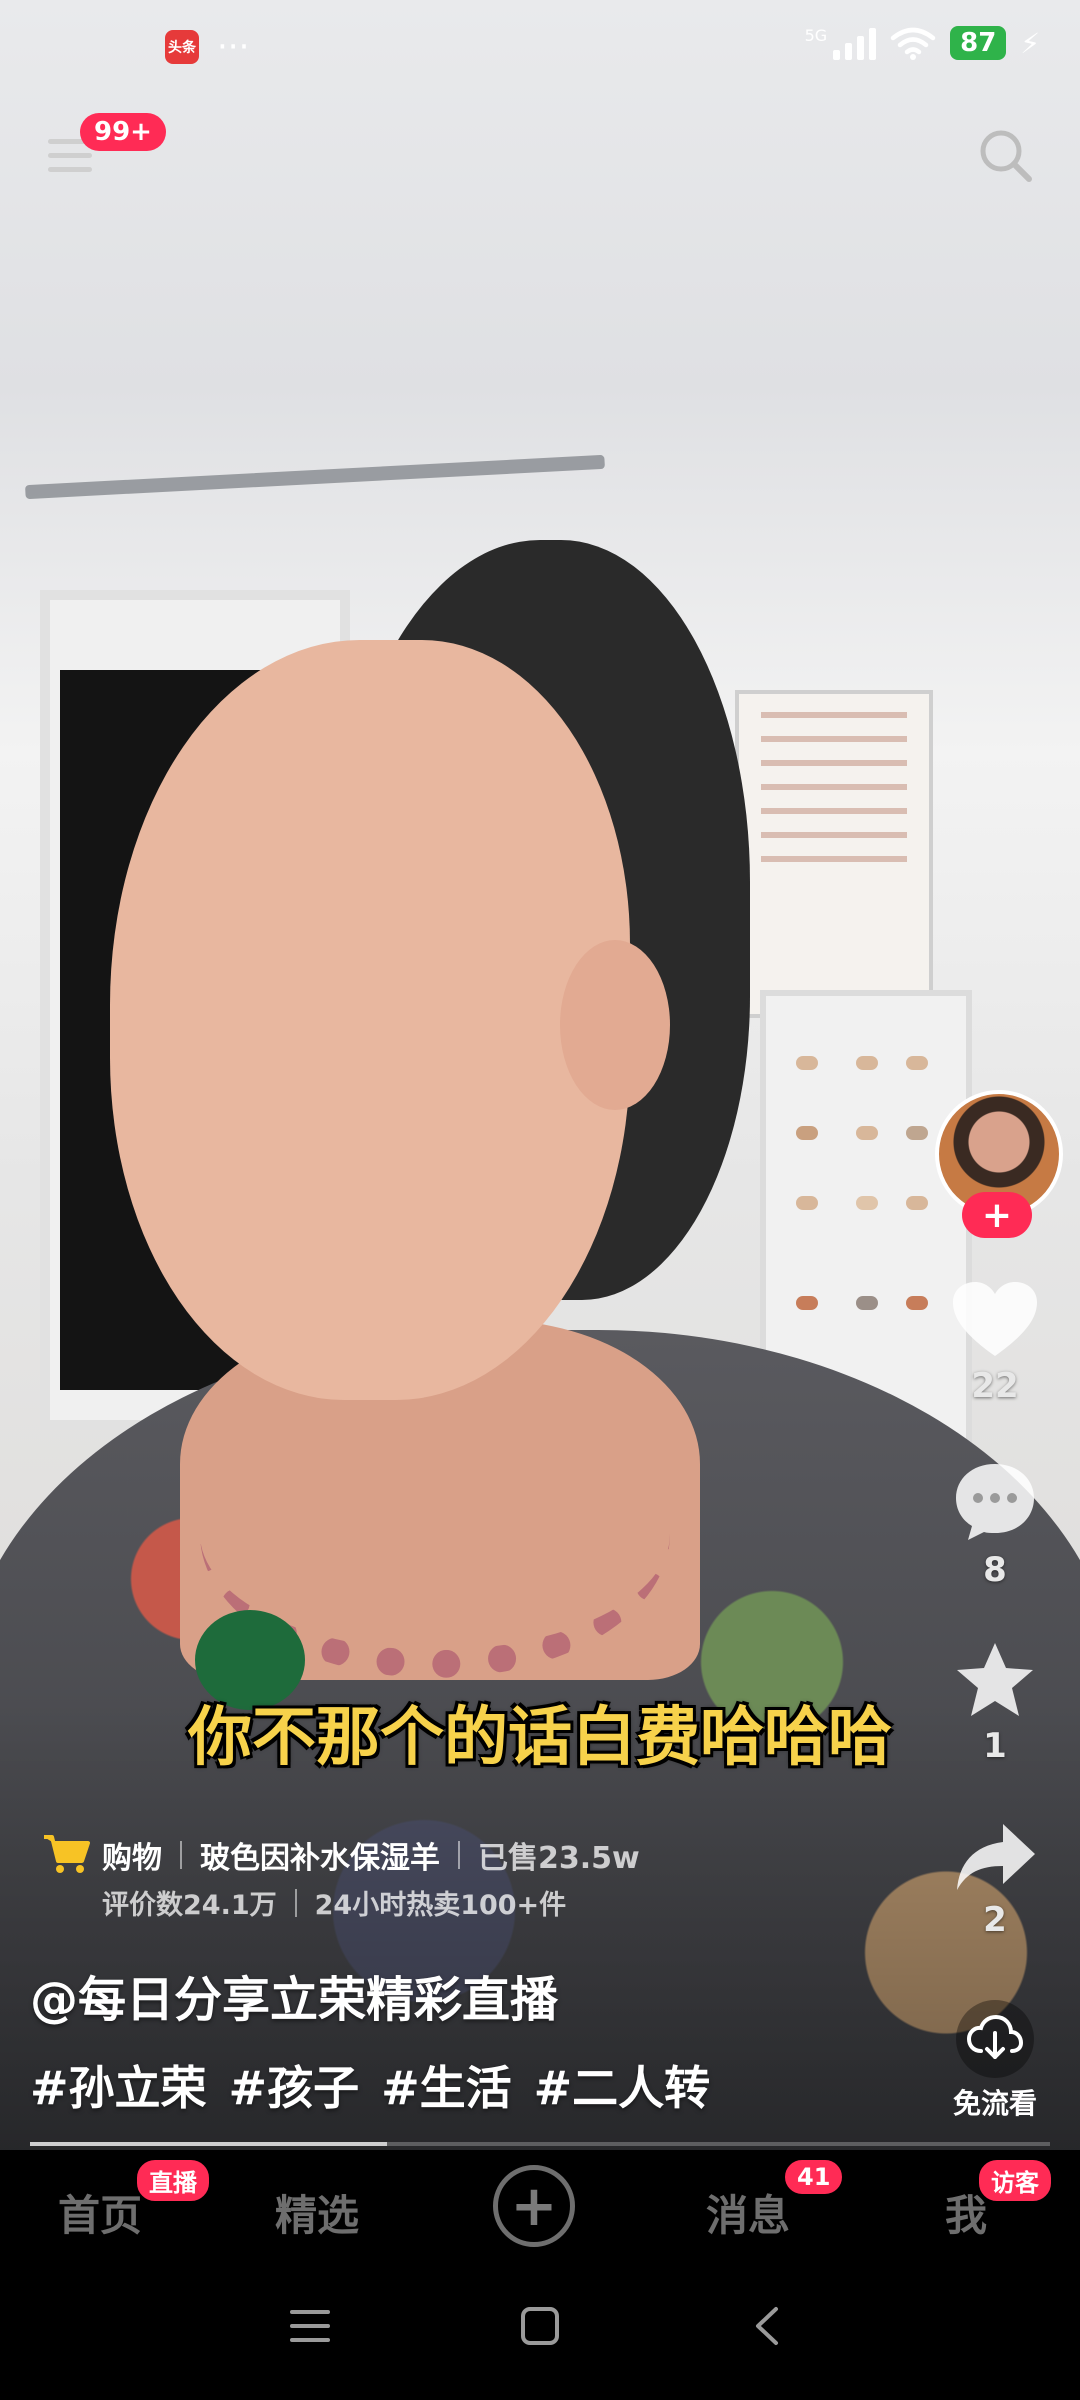  What do you see at coordinates (995, 1746) in the screenshot?
I see `favorite-count: 1` at bounding box center [995, 1746].